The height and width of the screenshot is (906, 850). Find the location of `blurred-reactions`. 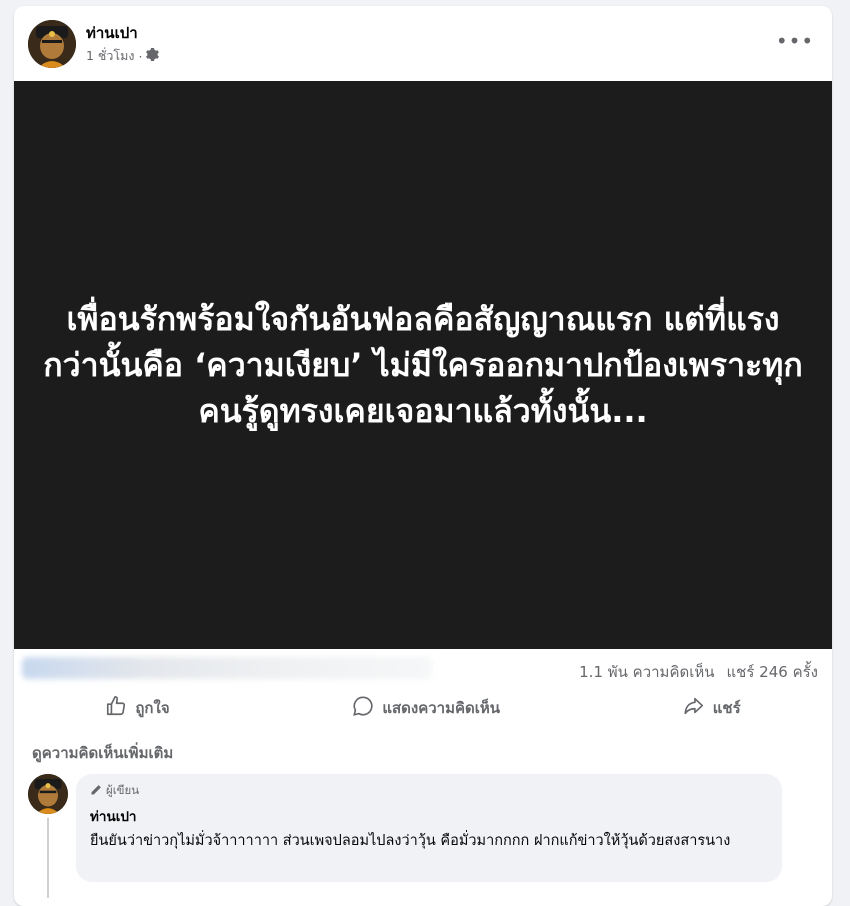

blurred-reactions is located at coordinates (227, 668).